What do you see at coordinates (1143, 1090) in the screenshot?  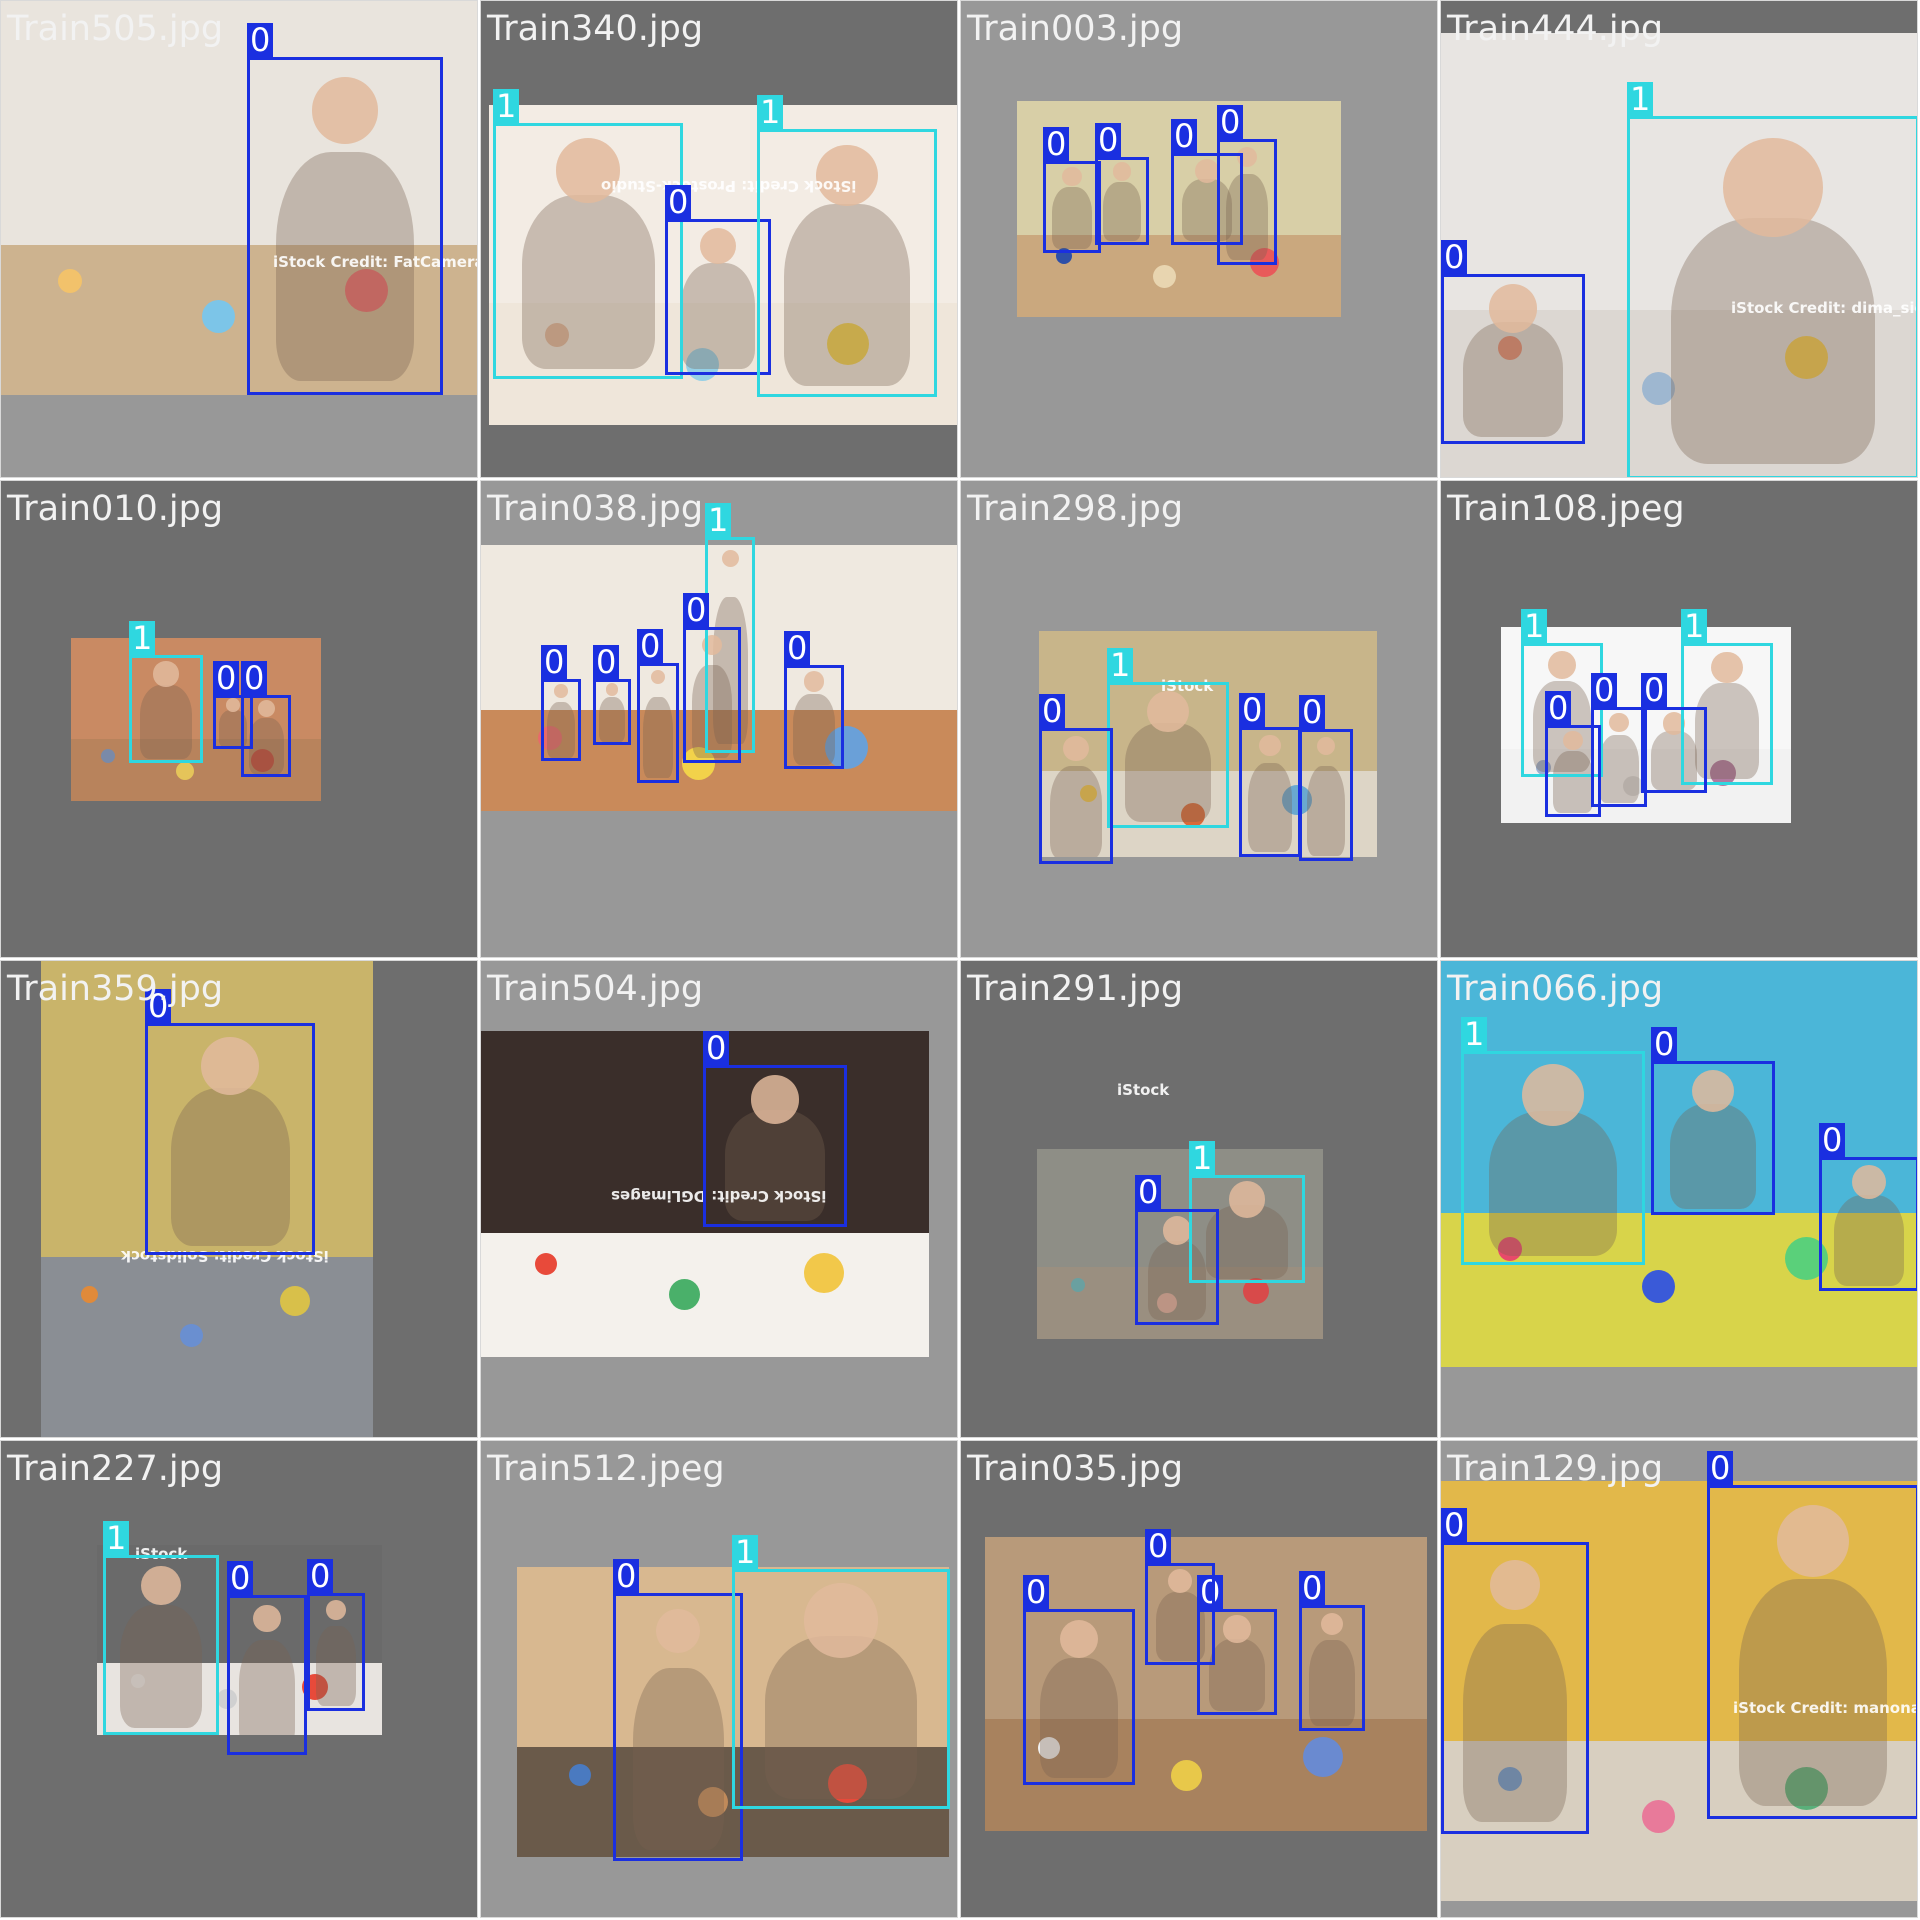 I see `istock-watermark: iStock` at bounding box center [1143, 1090].